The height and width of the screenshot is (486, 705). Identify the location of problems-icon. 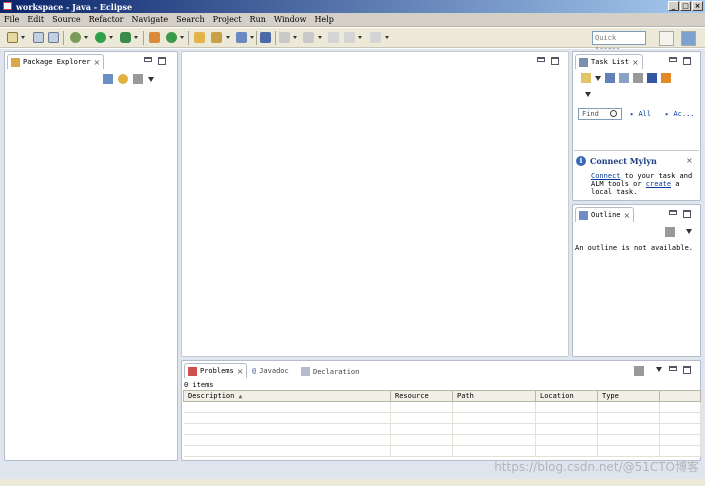
(192, 371).